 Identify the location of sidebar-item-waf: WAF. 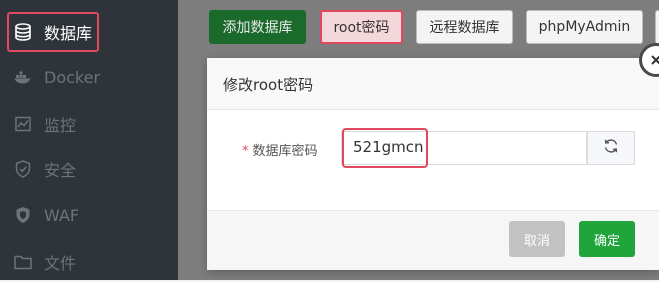
(89, 215).